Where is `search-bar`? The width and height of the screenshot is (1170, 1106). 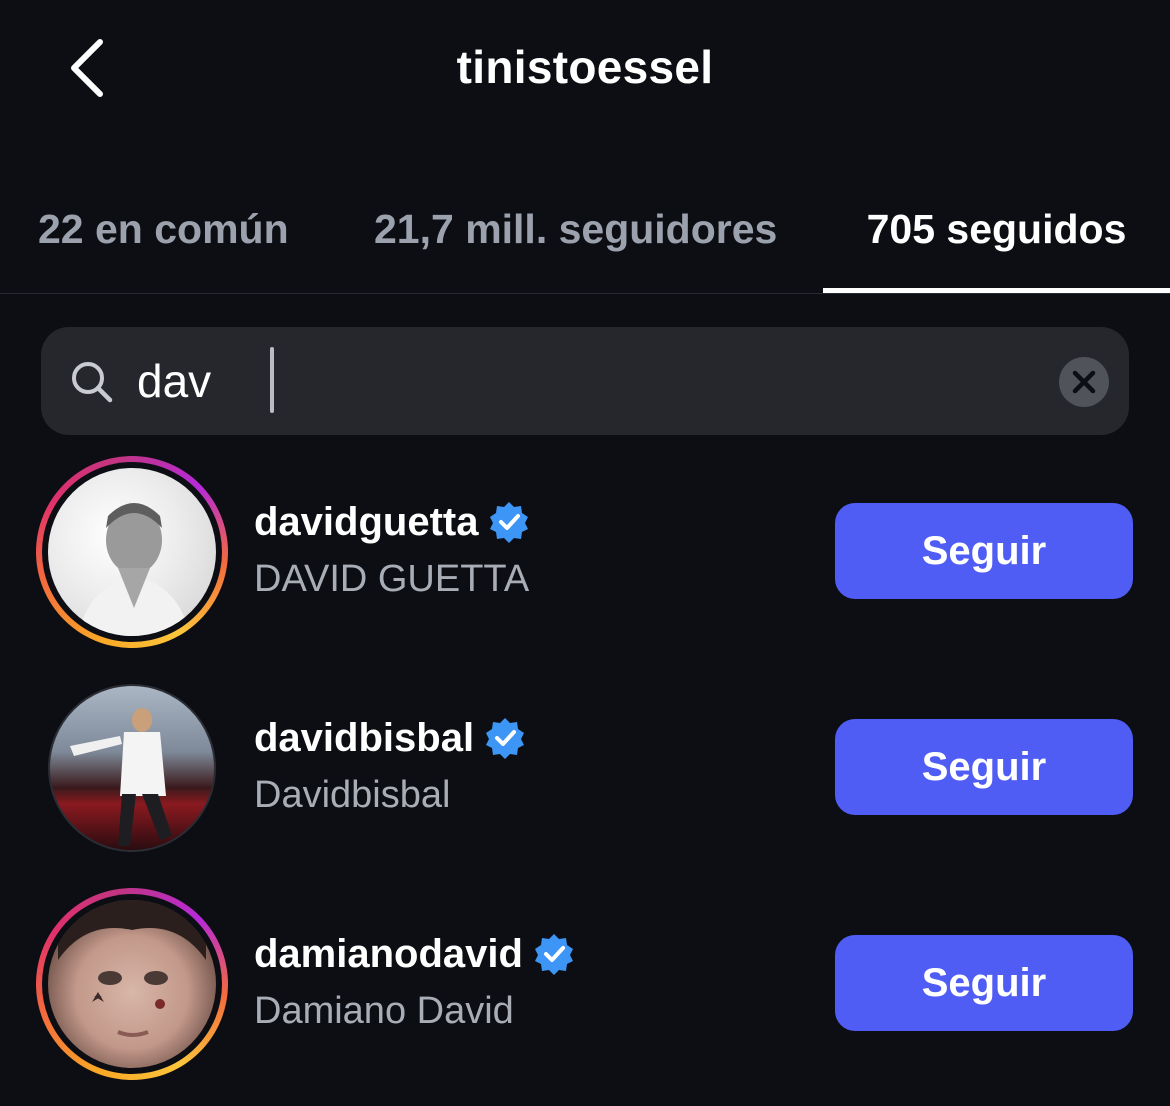
search-bar is located at coordinates (585, 381).